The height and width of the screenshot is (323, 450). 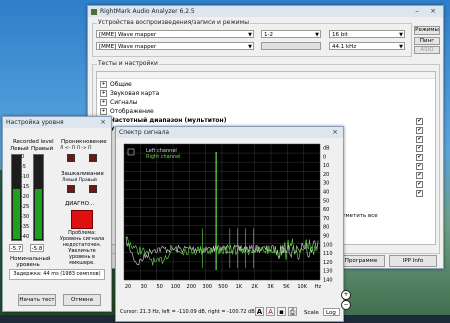 I want to click on right-level-meter, so click(x=38, y=197).